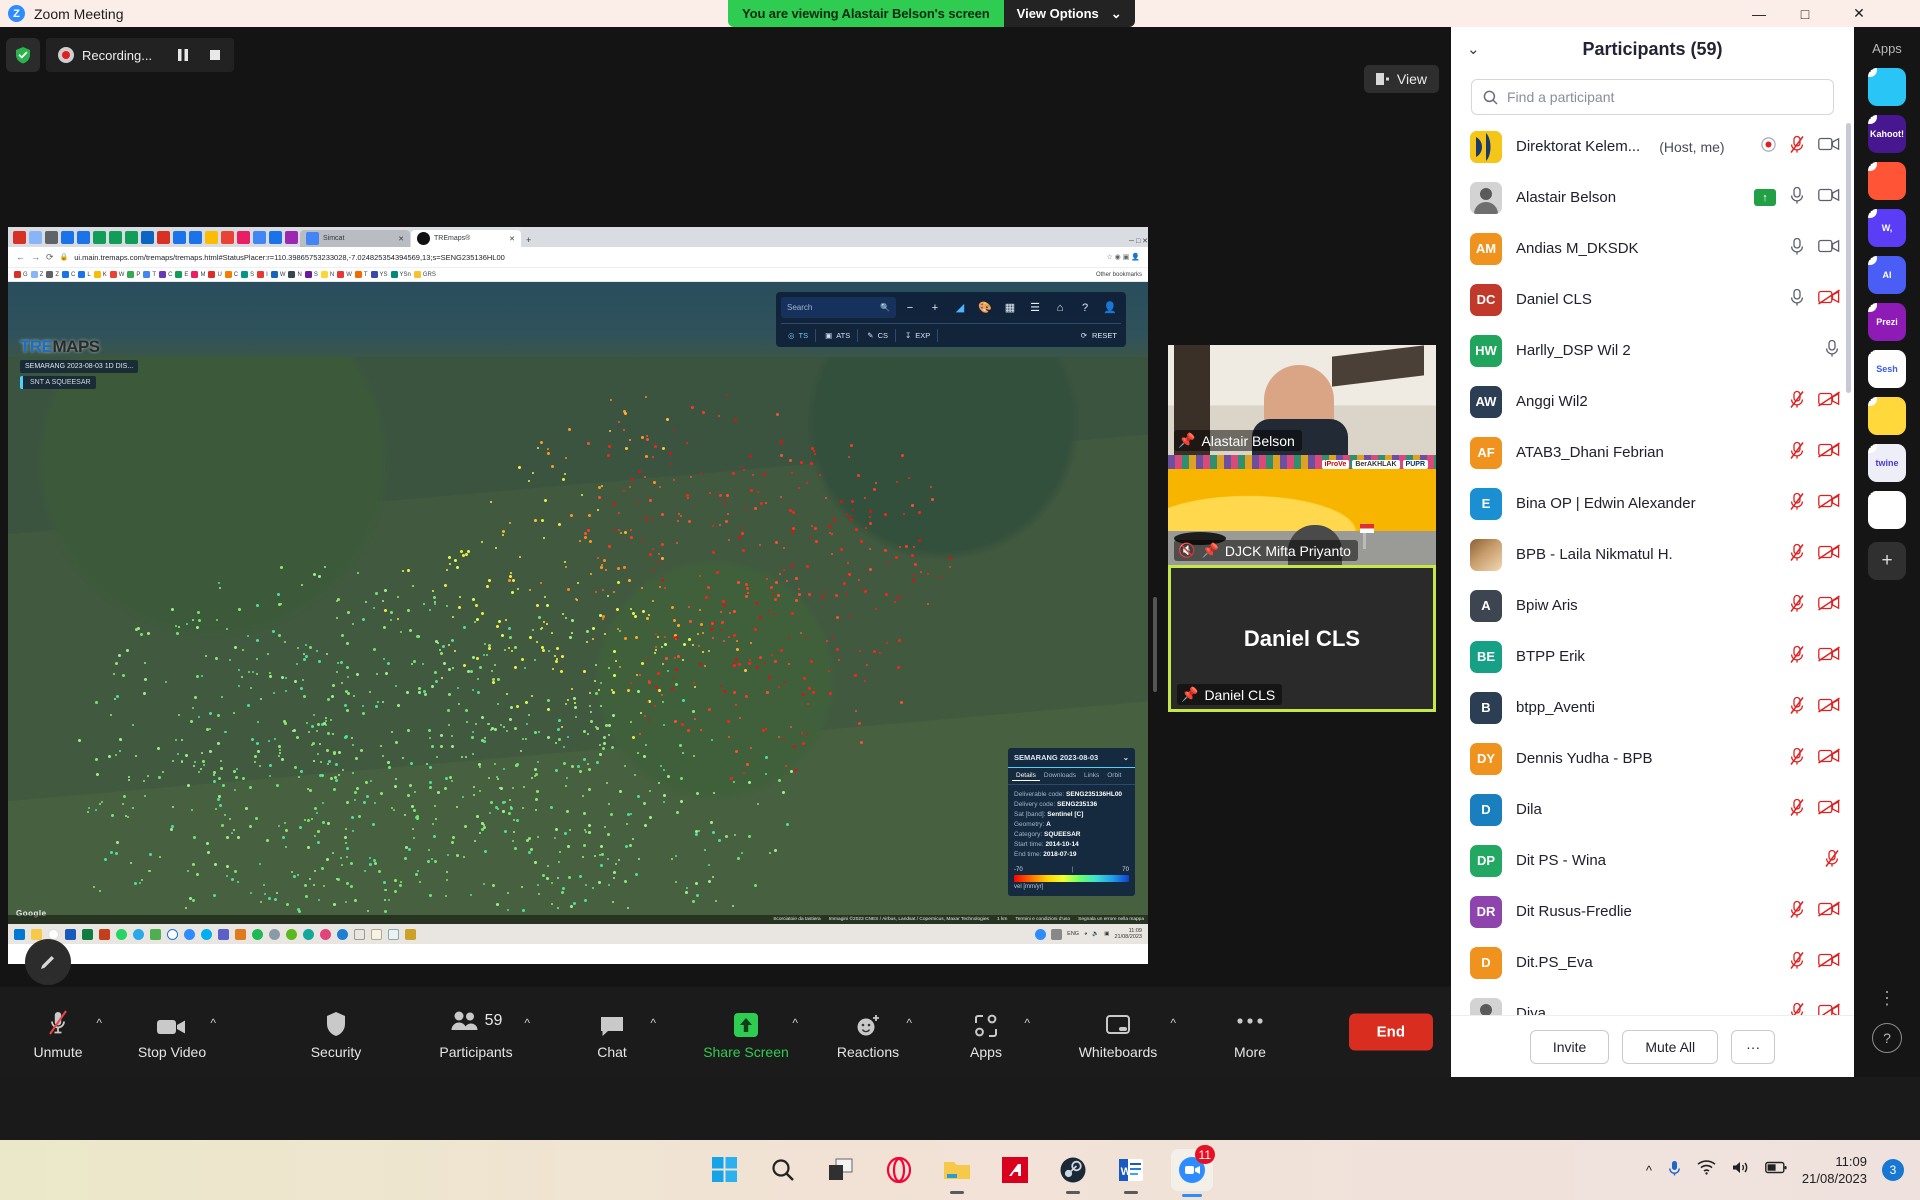  I want to click on app-icon-ai-app: + AI, so click(1887, 275).